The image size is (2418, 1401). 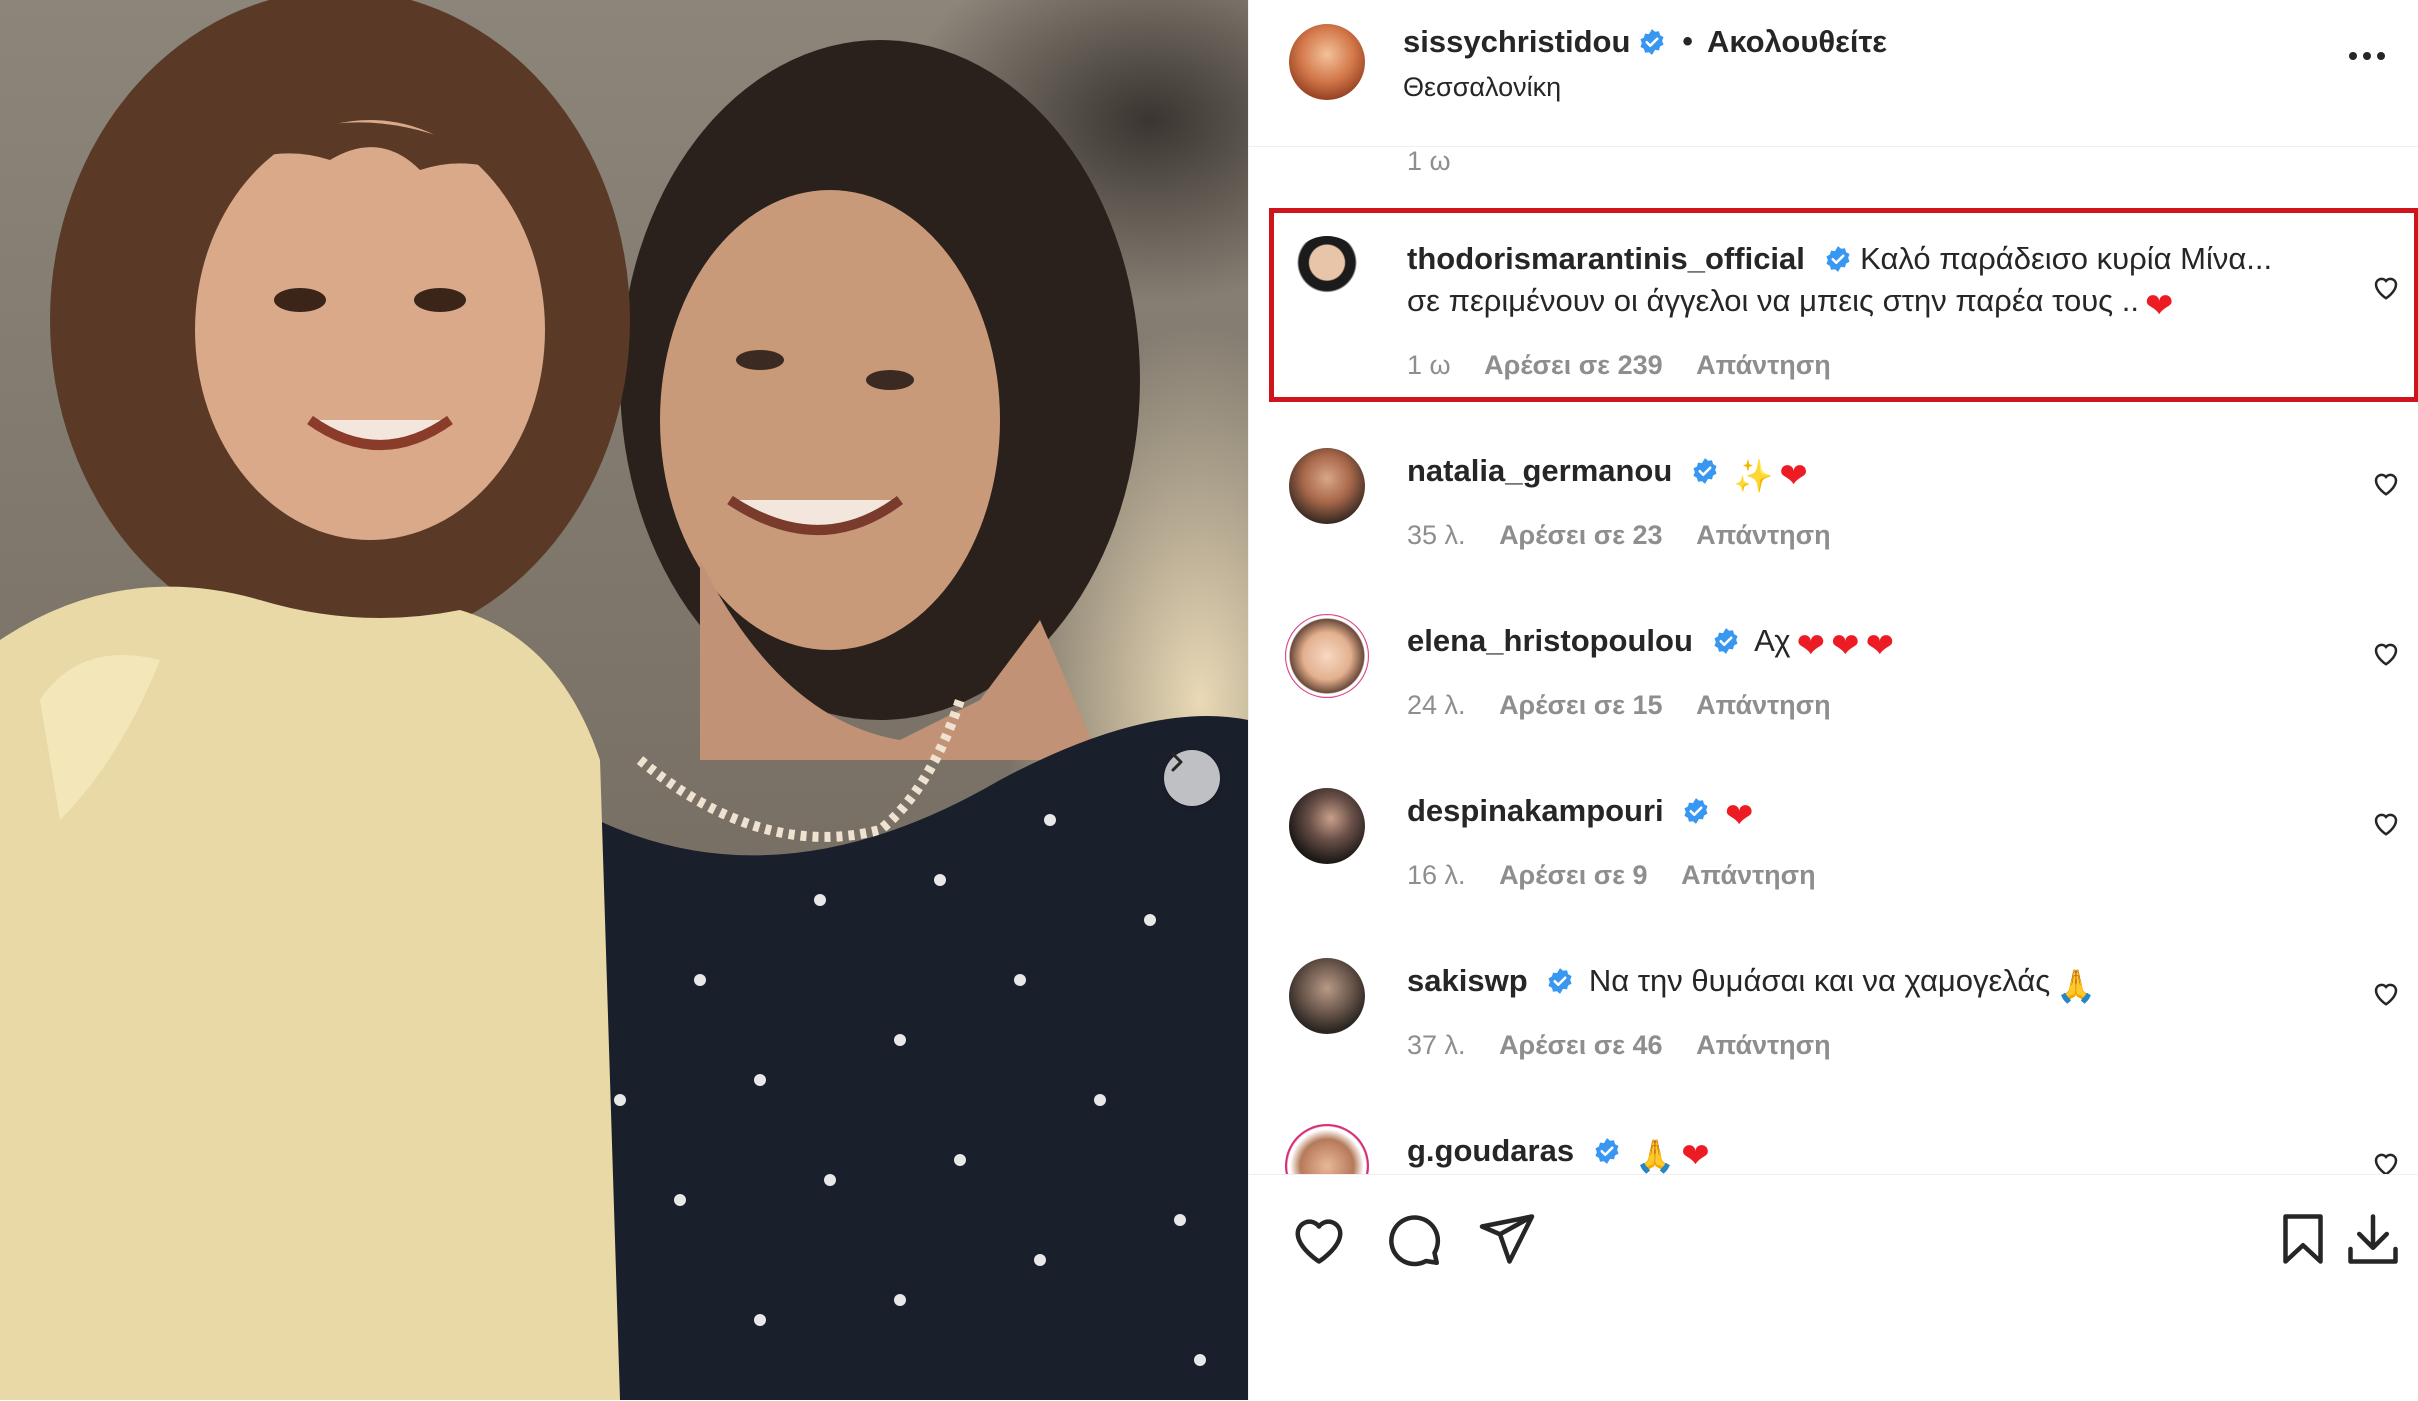 What do you see at coordinates (1327, 62) in the screenshot?
I see `author-avatar` at bounding box center [1327, 62].